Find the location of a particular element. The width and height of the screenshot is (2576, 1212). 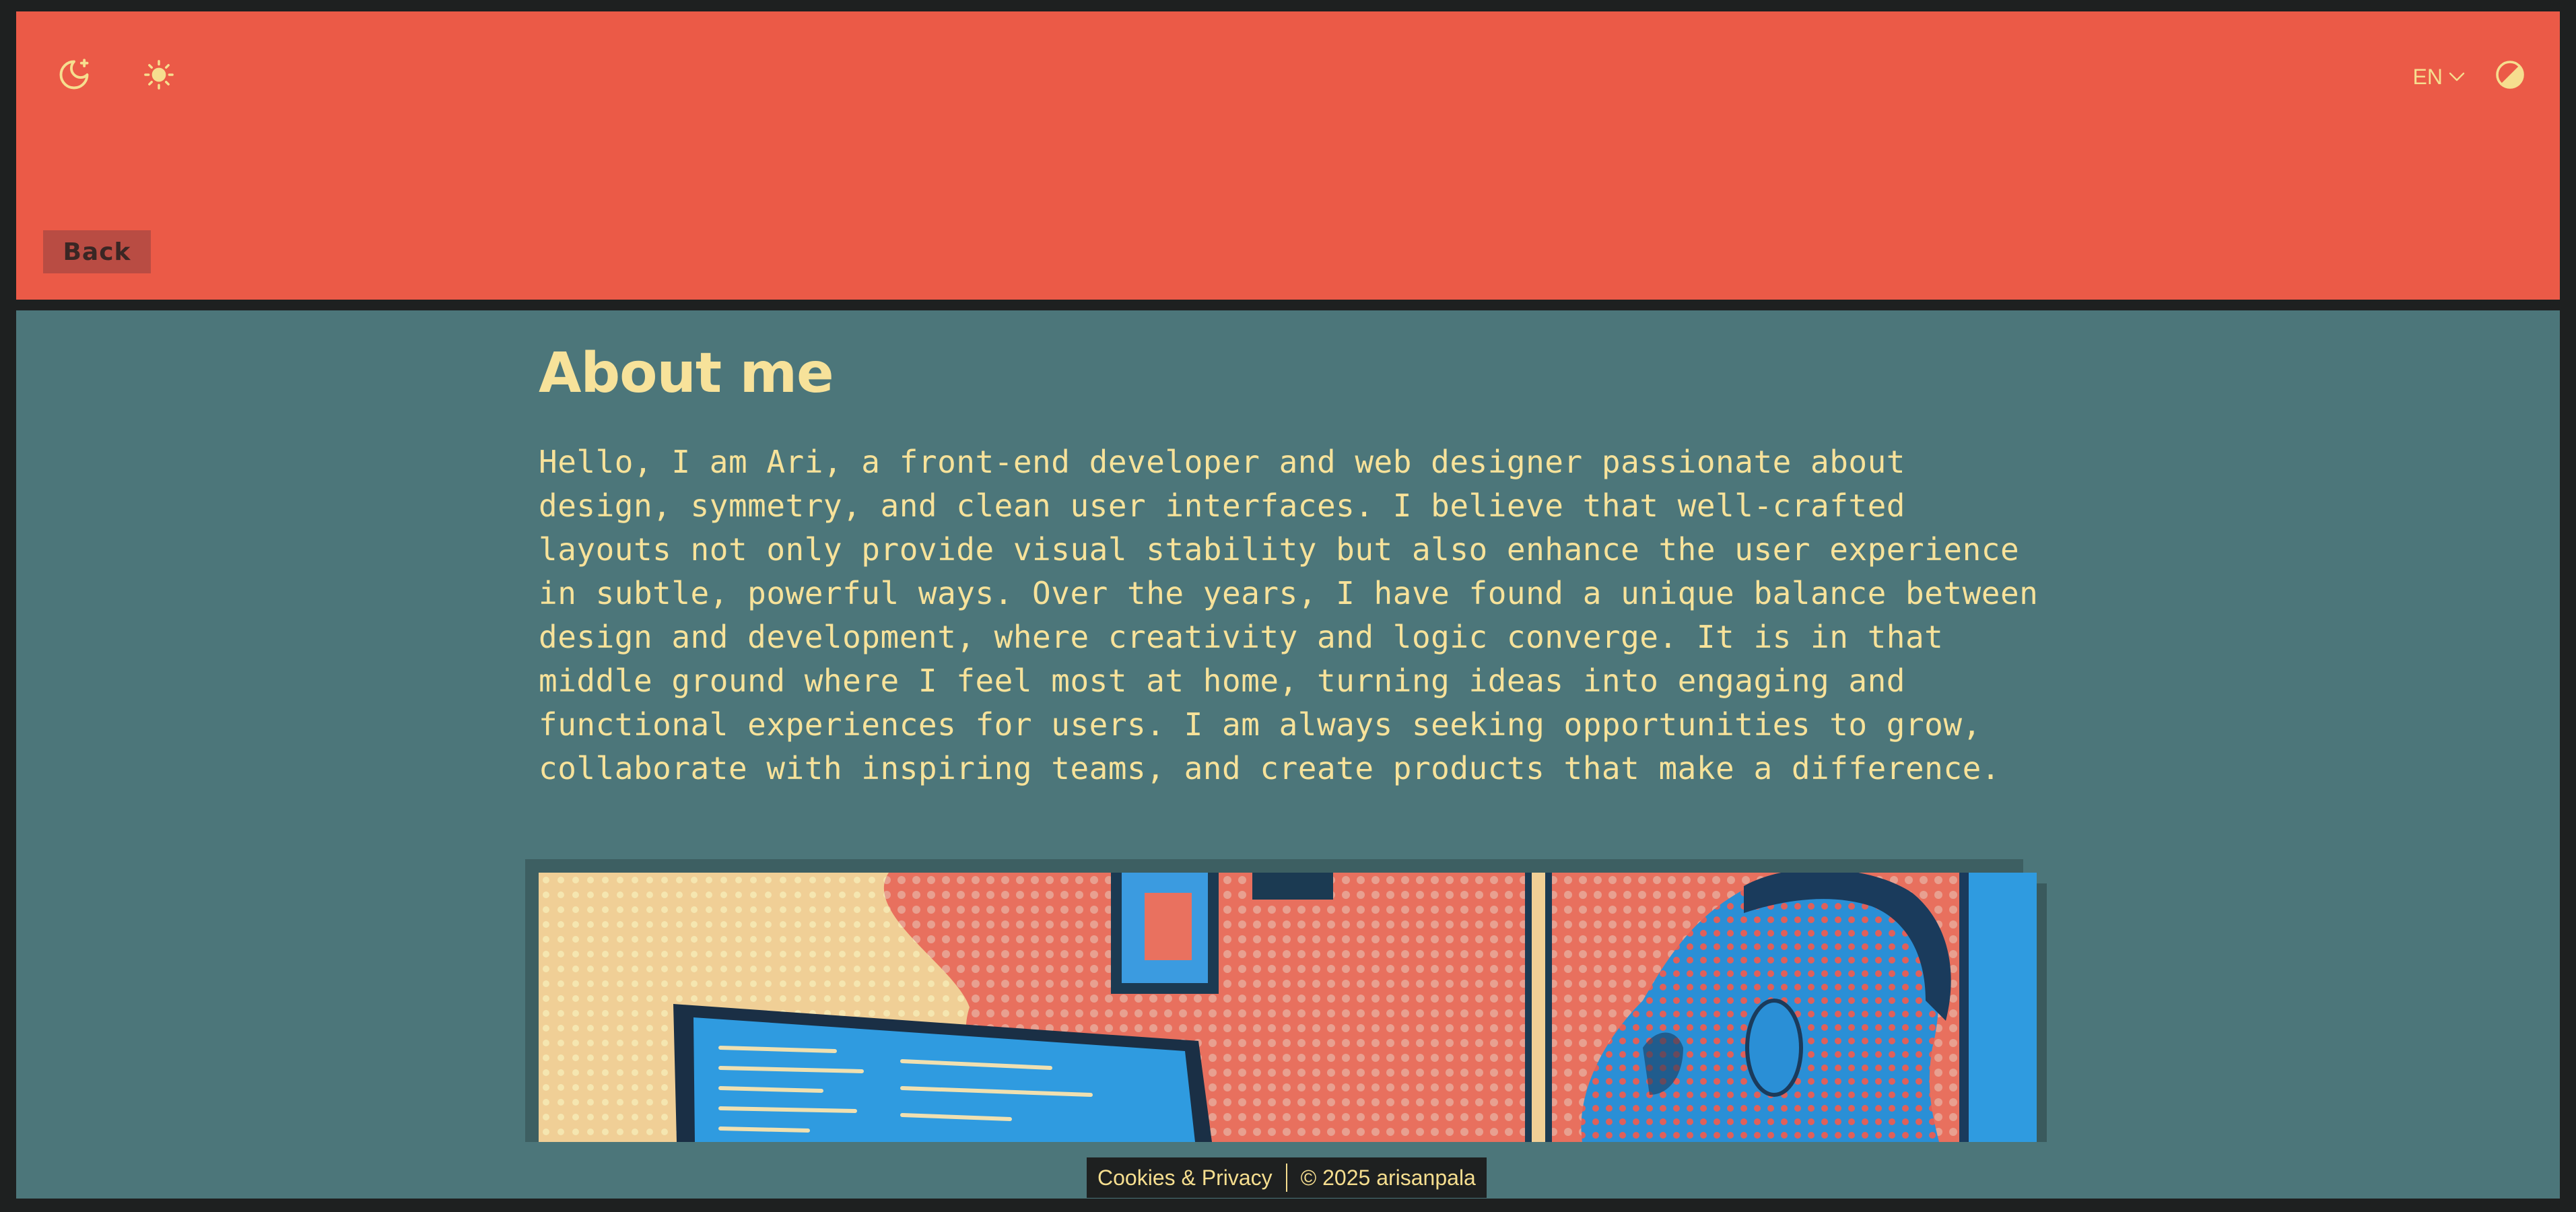

profile-photo is located at coordinates (1288, 1007).